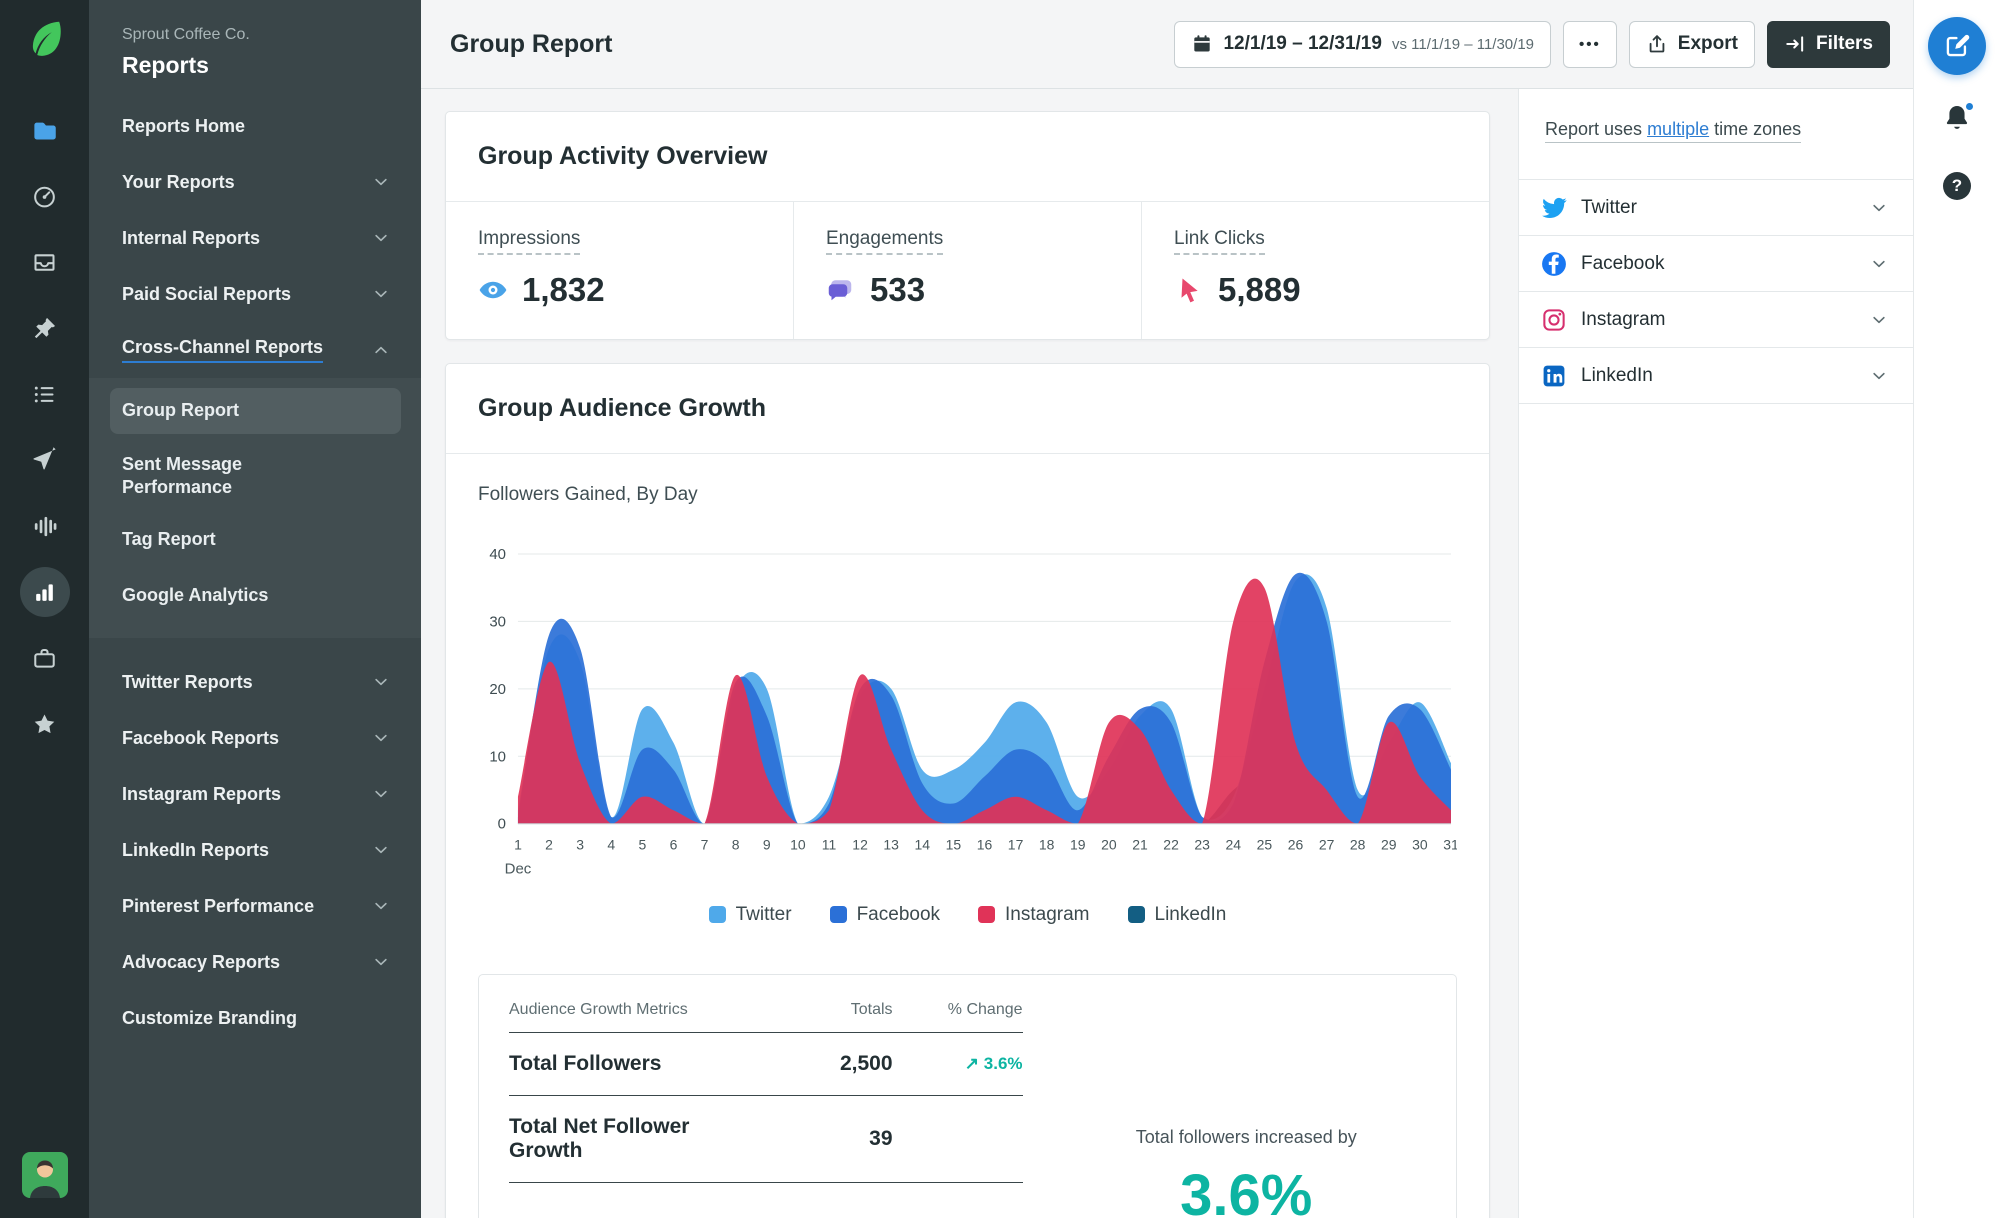 The image size is (2000, 1218). Describe the element at coordinates (1623, 319) in the screenshot. I see `network-label: Instagram` at that location.